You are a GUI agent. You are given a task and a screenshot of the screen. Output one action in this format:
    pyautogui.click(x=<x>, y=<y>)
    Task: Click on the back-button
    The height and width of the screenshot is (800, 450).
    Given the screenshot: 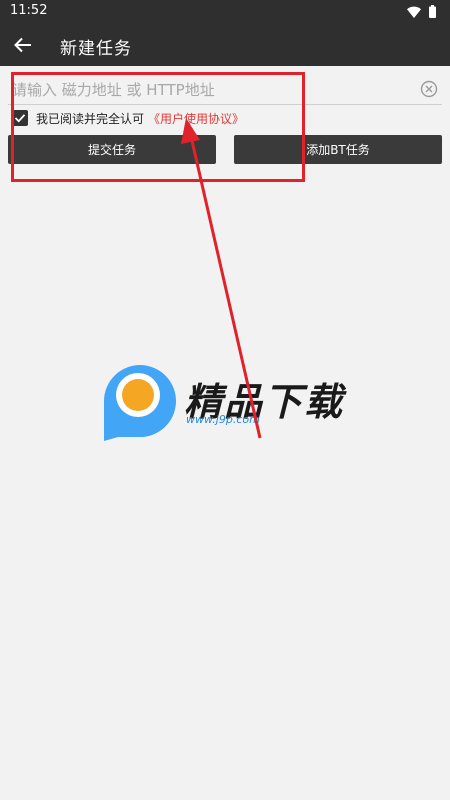 What is the action you would take?
    pyautogui.click(x=23, y=45)
    